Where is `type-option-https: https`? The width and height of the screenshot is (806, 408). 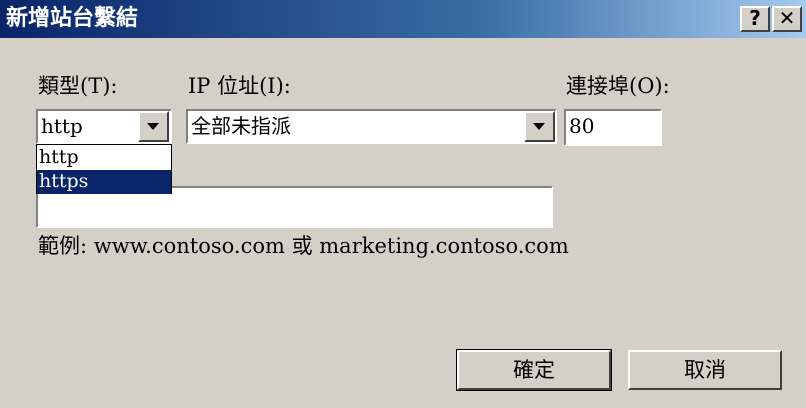
type-option-https: https is located at coordinates (104, 182).